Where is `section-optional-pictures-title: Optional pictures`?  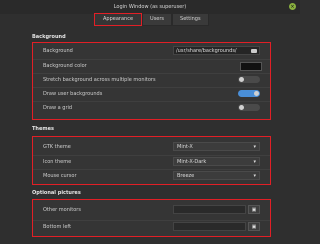 section-optional-pictures-title: Optional pictures is located at coordinates (56, 193).